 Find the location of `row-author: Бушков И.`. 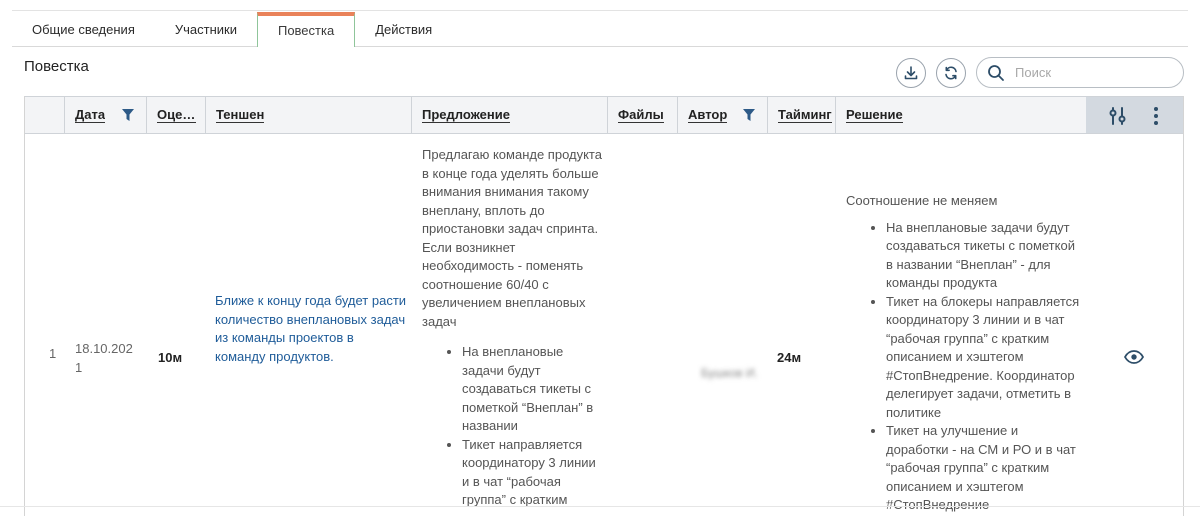

row-author: Бушков И. is located at coordinates (729, 373).